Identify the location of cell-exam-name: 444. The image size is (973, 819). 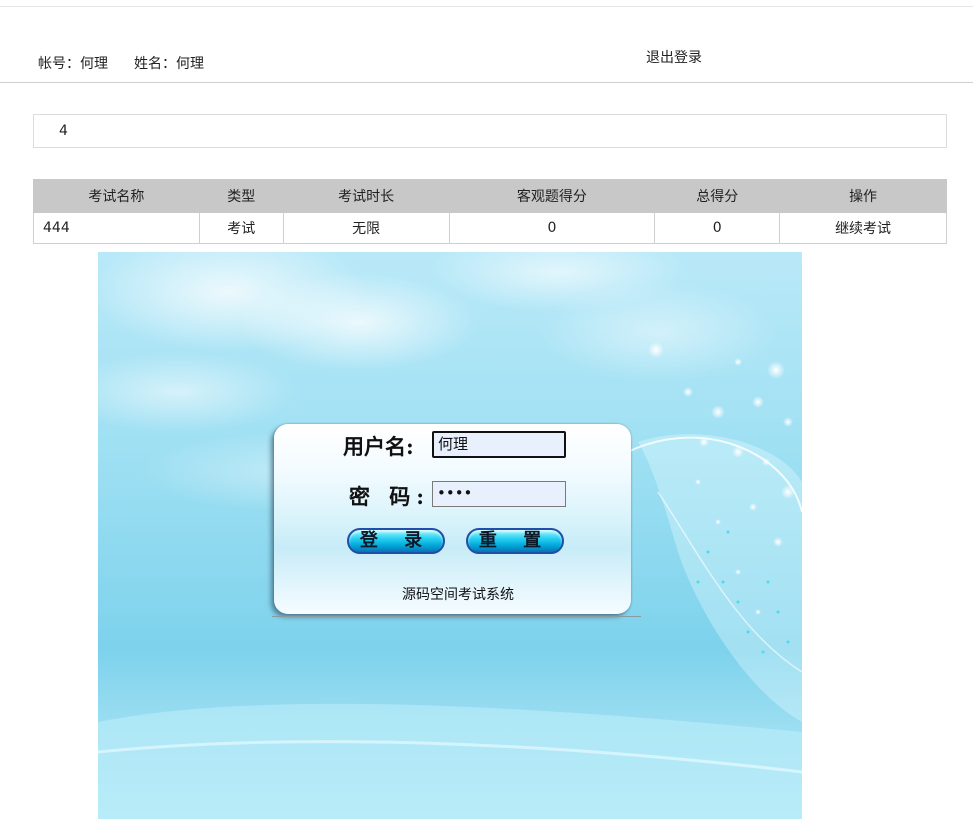
(116, 228).